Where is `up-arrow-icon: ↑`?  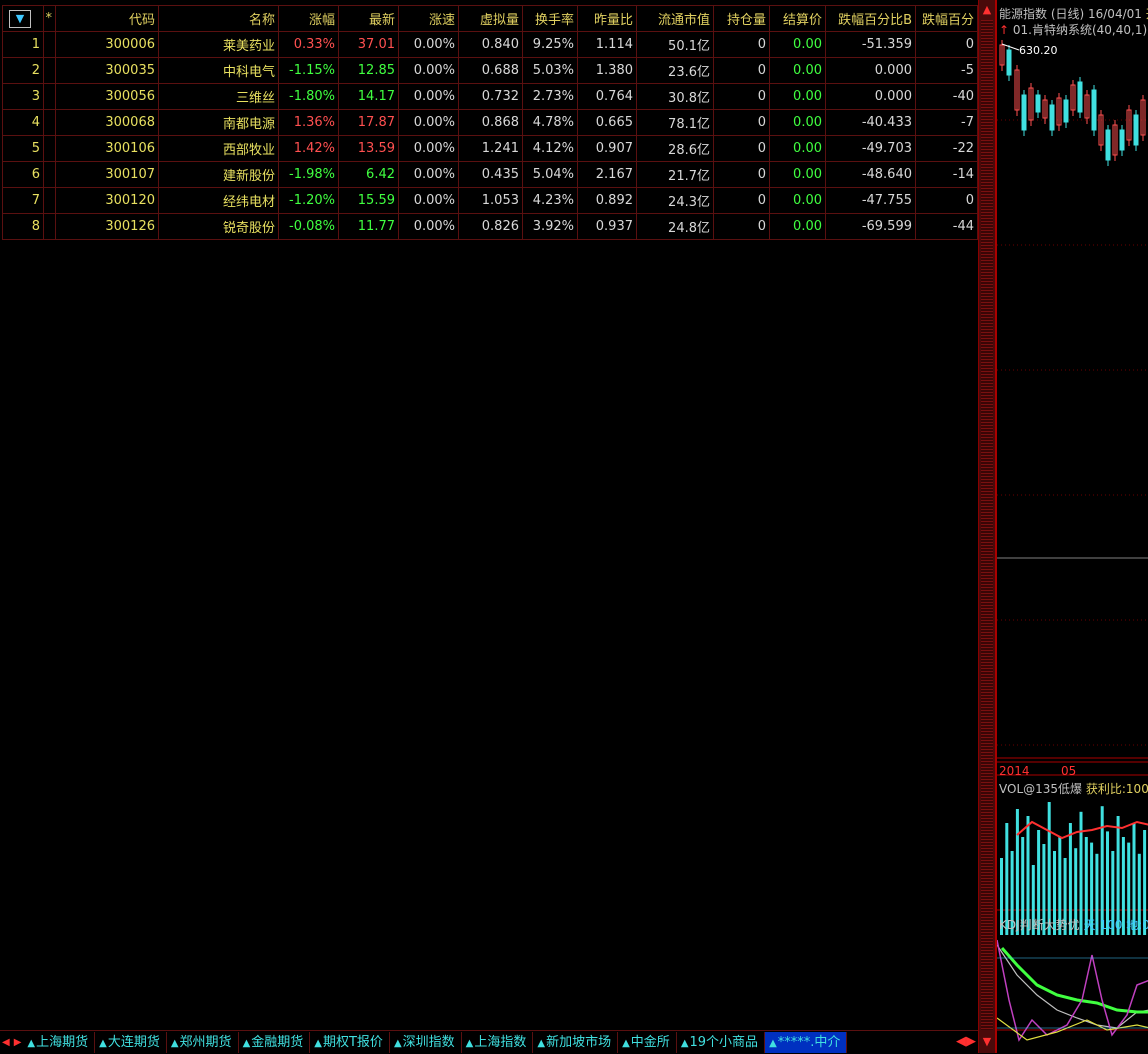 up-arrow-icon: ↑ is located at coordinates (1004, 30).